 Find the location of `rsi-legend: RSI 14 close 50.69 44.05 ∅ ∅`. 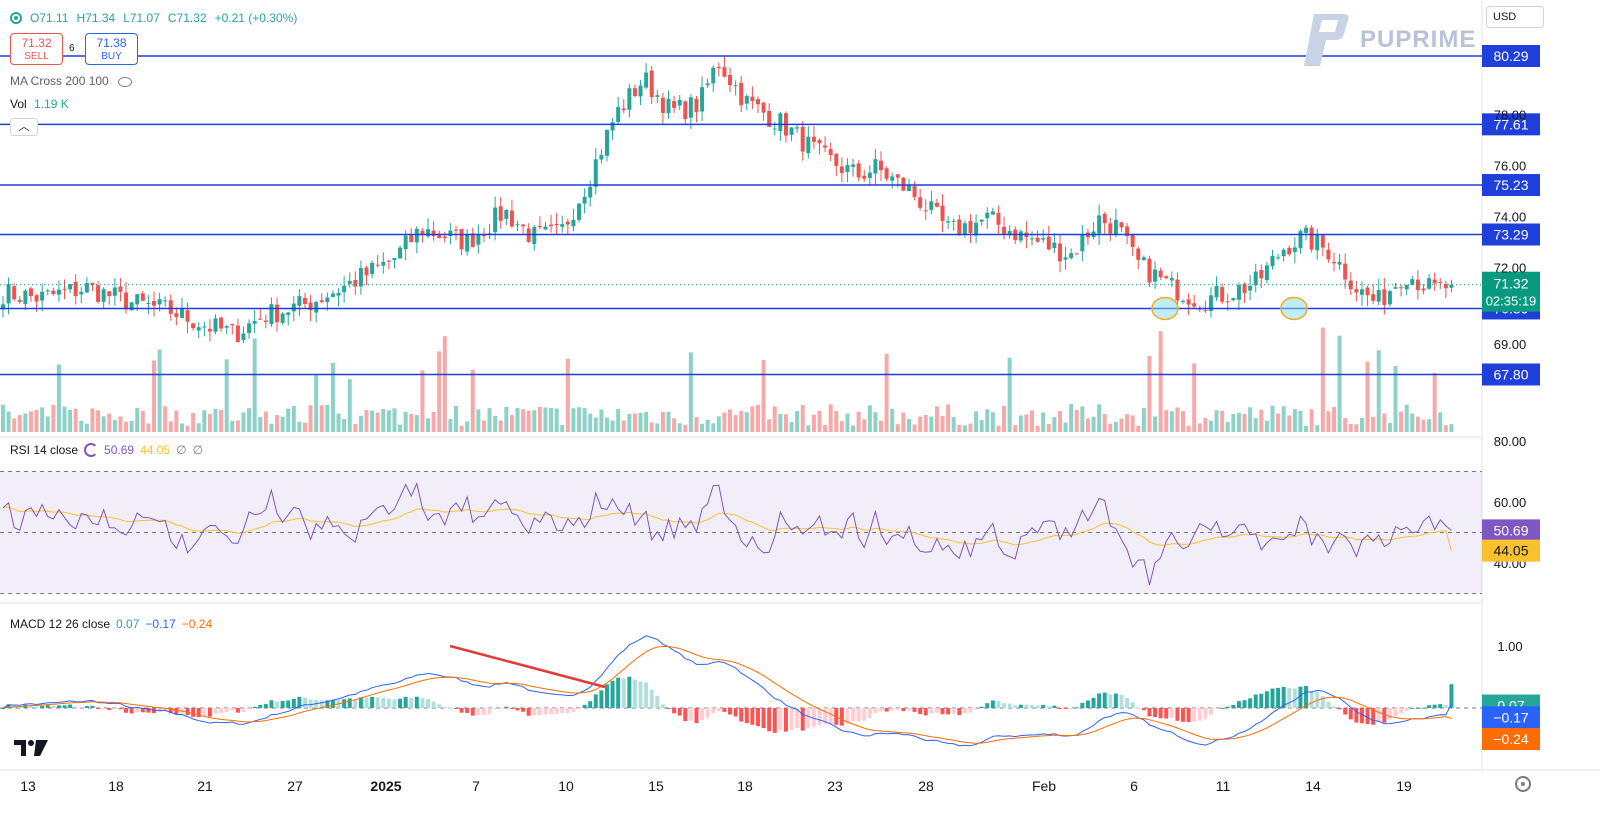

rsi-legend: RSI 14 close 50.69 44.05 ∅ ∅ is located at coordinates (106, 450).